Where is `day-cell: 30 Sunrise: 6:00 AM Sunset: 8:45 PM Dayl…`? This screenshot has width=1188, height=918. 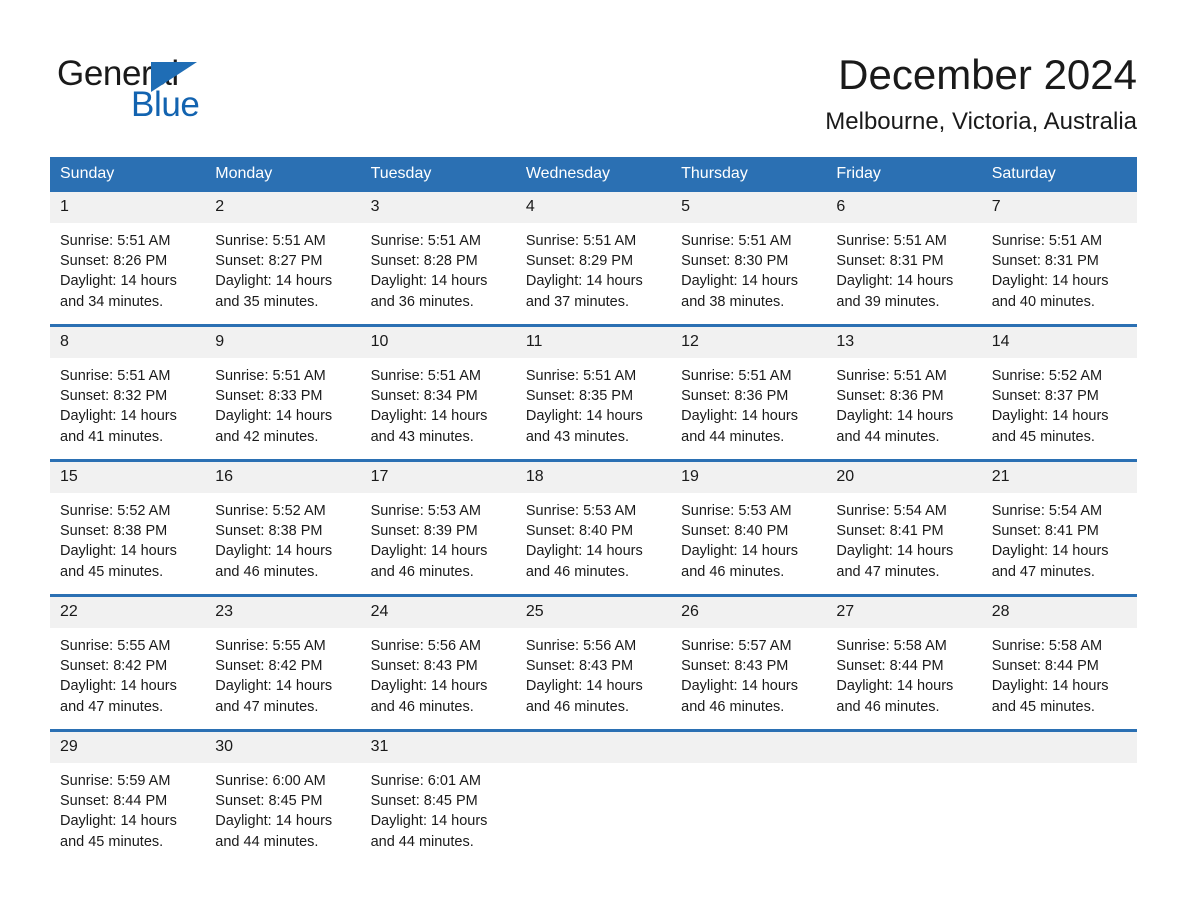 day-cell: 30 Sunrise: 6:00 AM Sunset: 8:45 PM Dayl… is located at coordinates (283, 796).